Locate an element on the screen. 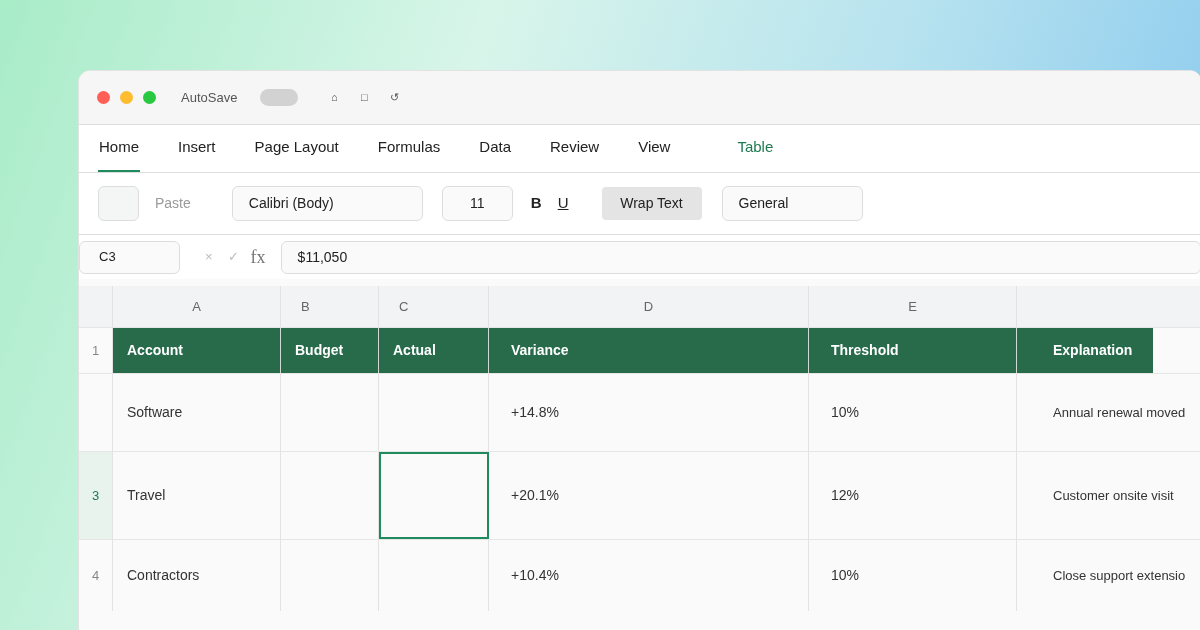 This screenshot has height=630, width=1200. bold-button: B is located at coordinates (536, 203).